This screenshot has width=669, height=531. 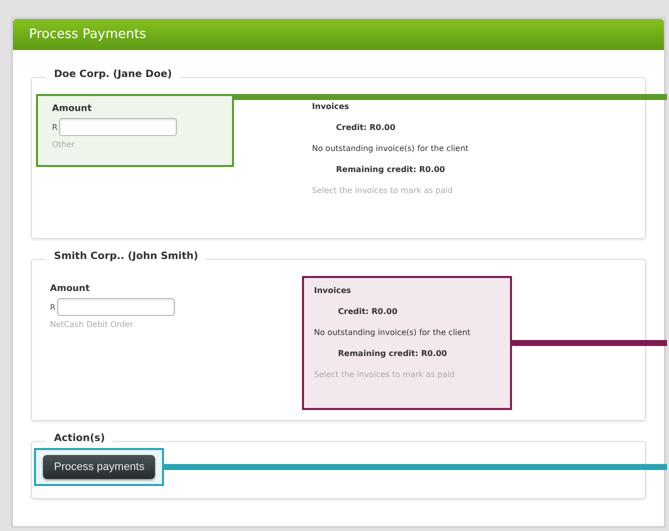 What do you see at coordinates (126, 256) in the screenshot?
I see `client-name: Smith Corp.. (John Smith)` at bounding box center [126, 256].